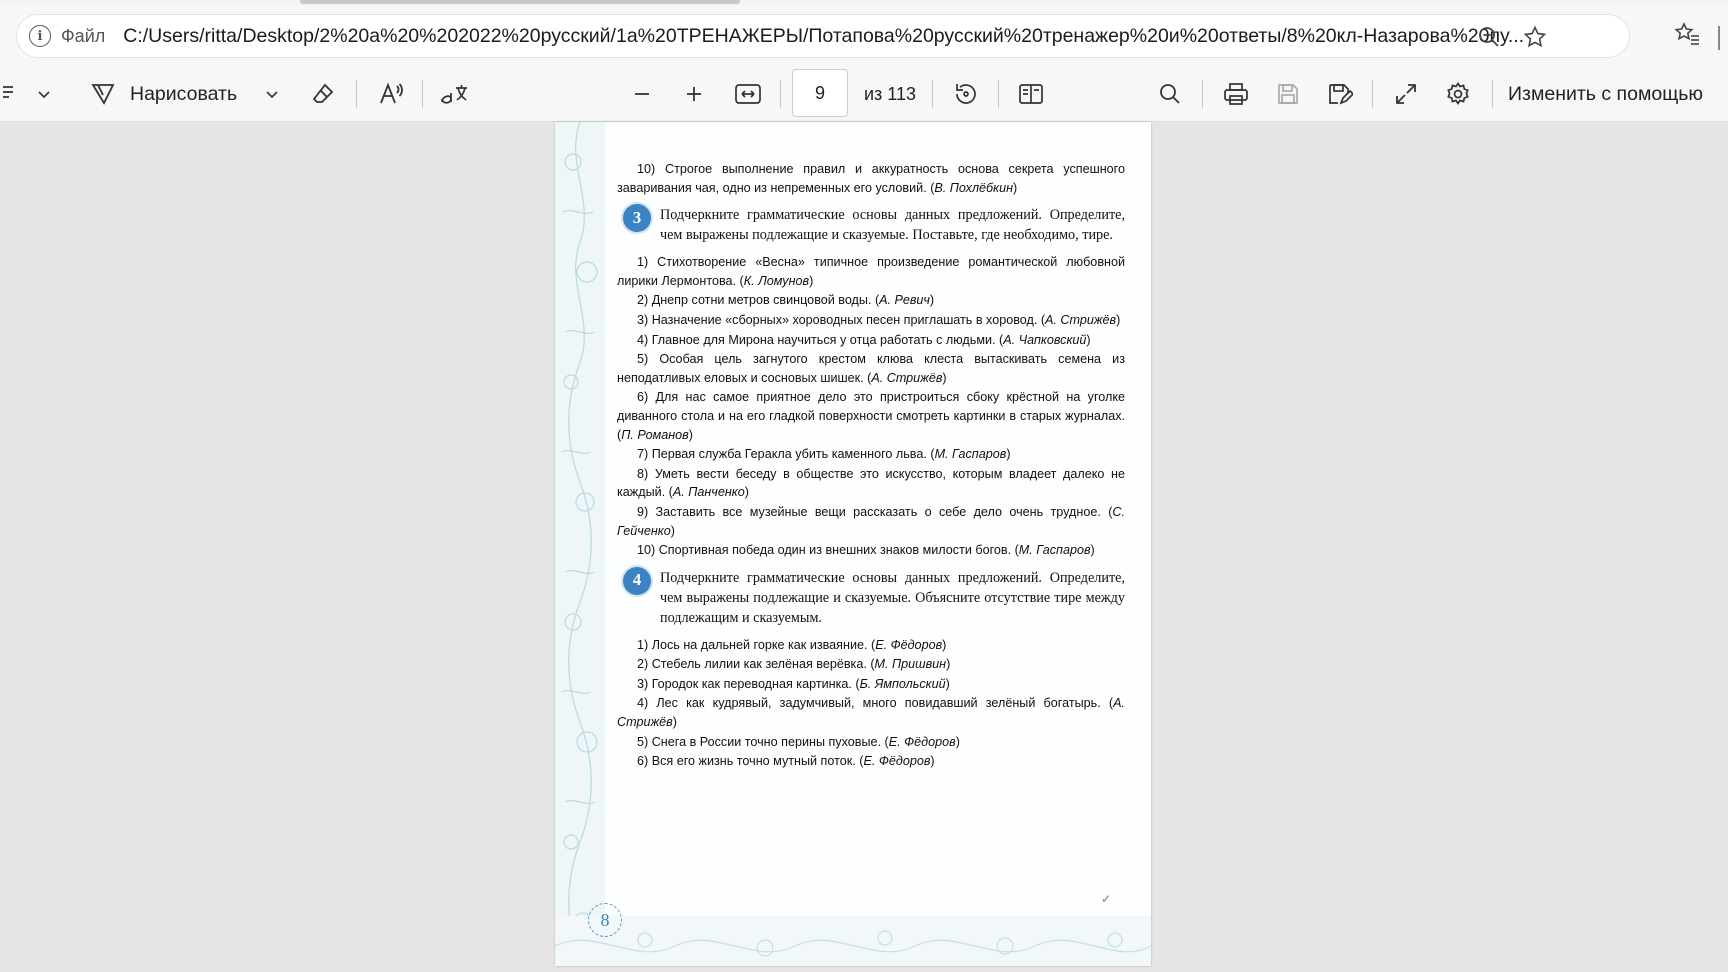  I want to click on read-aloud-icon, so click(391, 94).